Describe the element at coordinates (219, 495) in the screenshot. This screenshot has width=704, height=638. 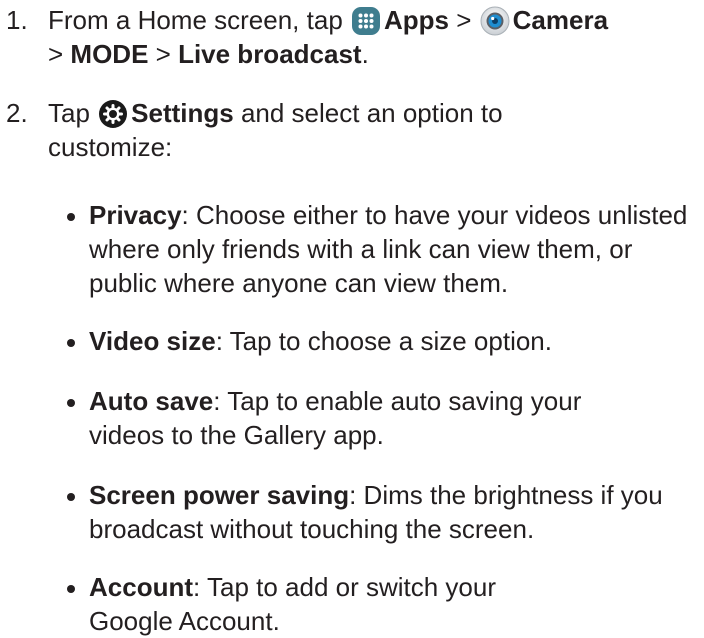
I see `option-term: Screen power saving` at that location.